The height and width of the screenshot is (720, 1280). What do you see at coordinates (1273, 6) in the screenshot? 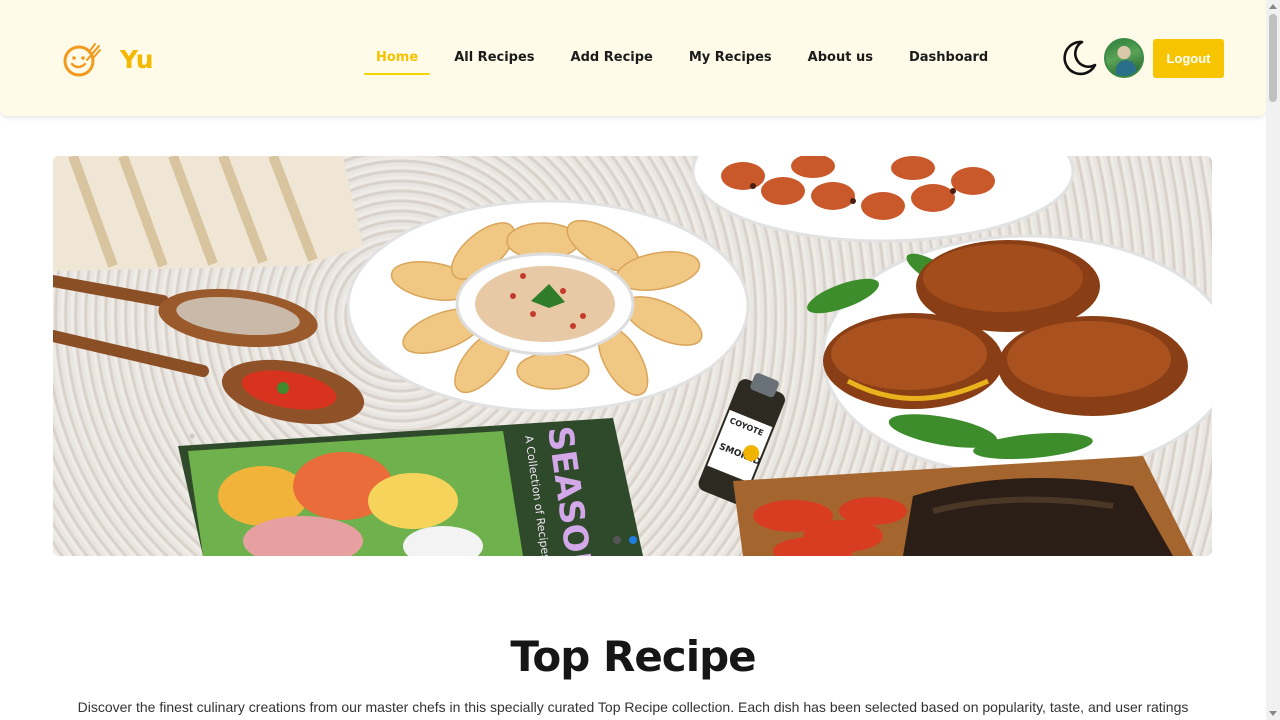
I see `scroll-up-arrow-icon` at bounding box center [1273, 6].